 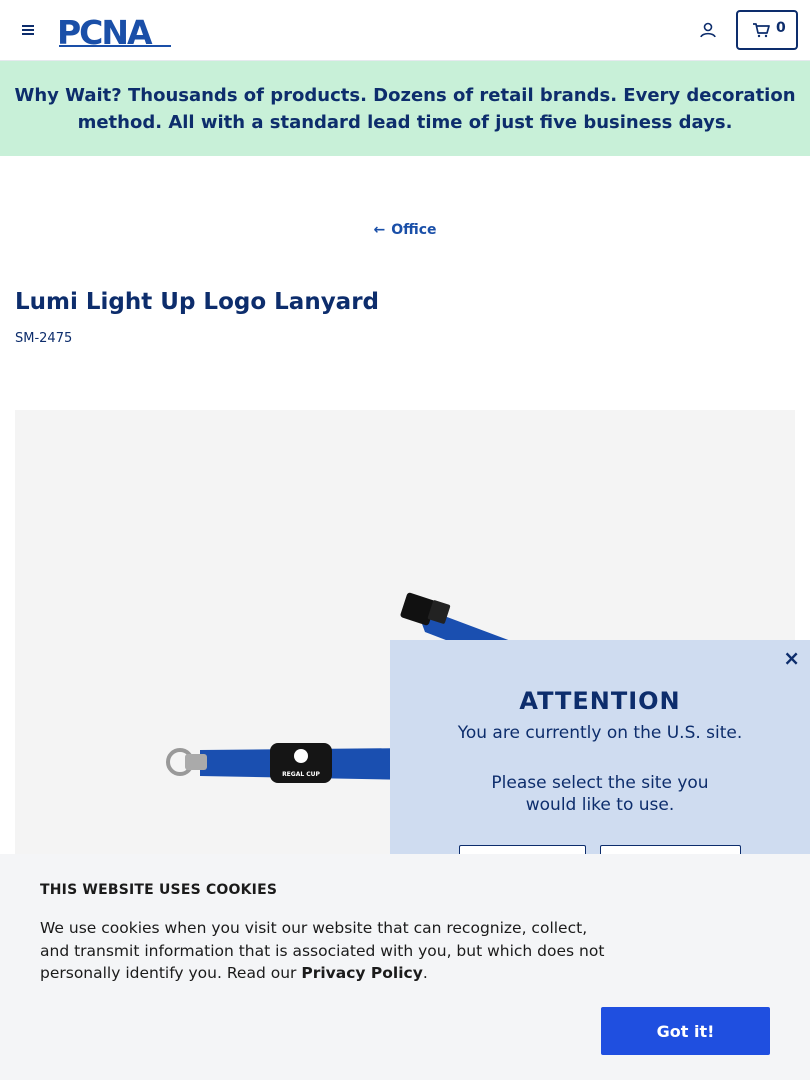 I want to click on product-sku: SM-2475, so click(x=44, y=338).